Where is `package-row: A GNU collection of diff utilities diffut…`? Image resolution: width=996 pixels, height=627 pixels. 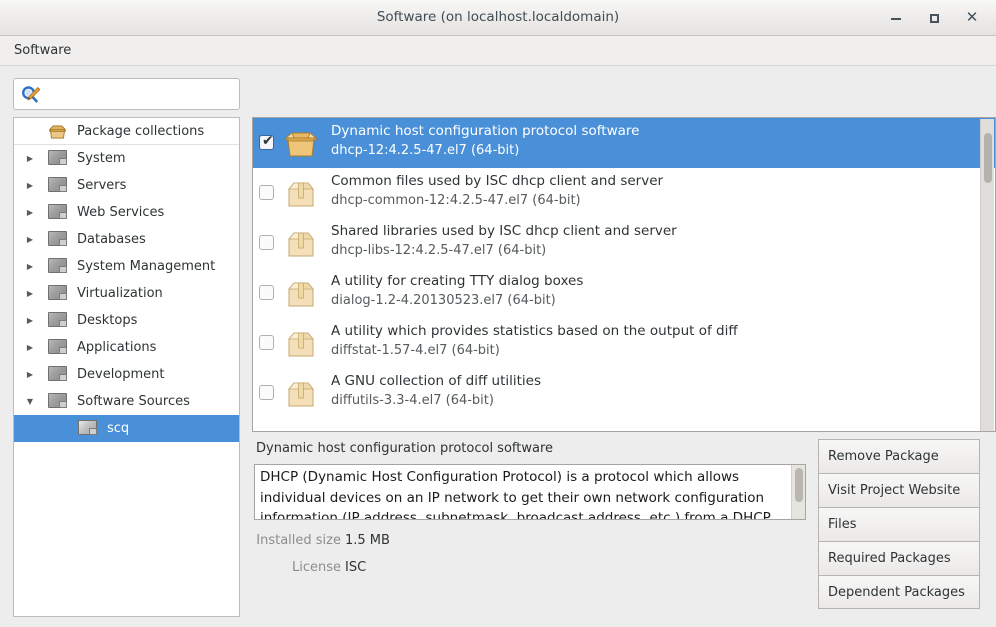
package-row: A GNU collection of diff utilities diffut… is located at coordinates (624, 393).